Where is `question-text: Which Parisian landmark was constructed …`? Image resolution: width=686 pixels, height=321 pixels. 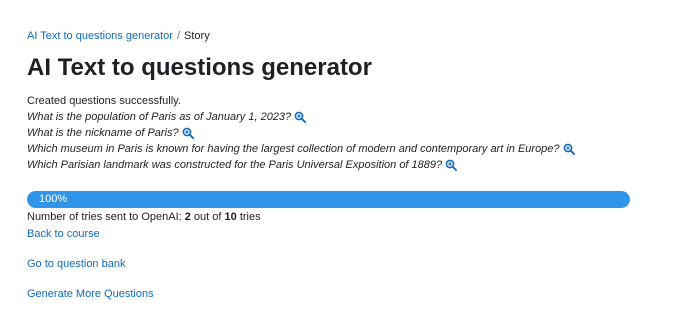
question-text: Which Parisian landmark was constructed … is located at coordinates (235, 165).